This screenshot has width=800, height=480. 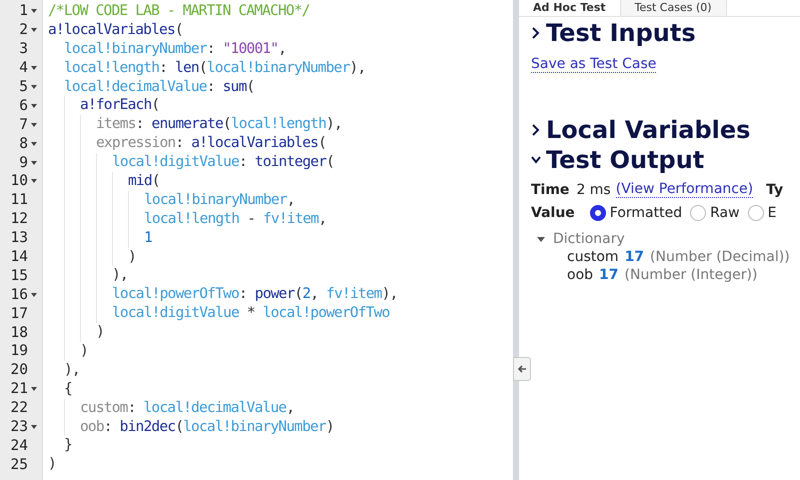 I want to click on code-line: local!decimalValue: sum(, so click(x=159, y=87).